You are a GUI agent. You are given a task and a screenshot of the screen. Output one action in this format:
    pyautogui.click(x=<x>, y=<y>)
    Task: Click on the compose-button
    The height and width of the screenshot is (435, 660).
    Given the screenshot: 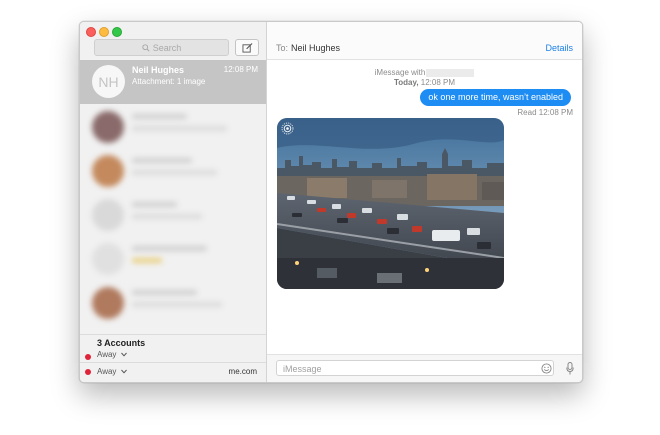 What is the action you would take?
    pyautogui.click(x=247, y=47)
    